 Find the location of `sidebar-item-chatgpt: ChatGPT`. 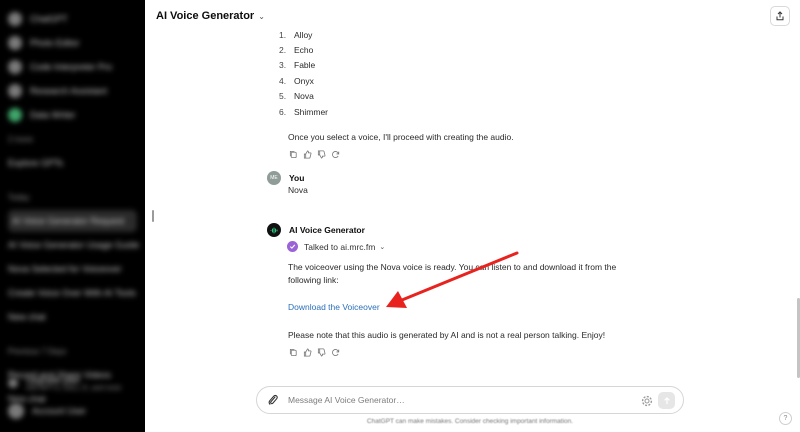

sidebar-item-chatgpt: ChatGPT is located at coordinates (72, 19).